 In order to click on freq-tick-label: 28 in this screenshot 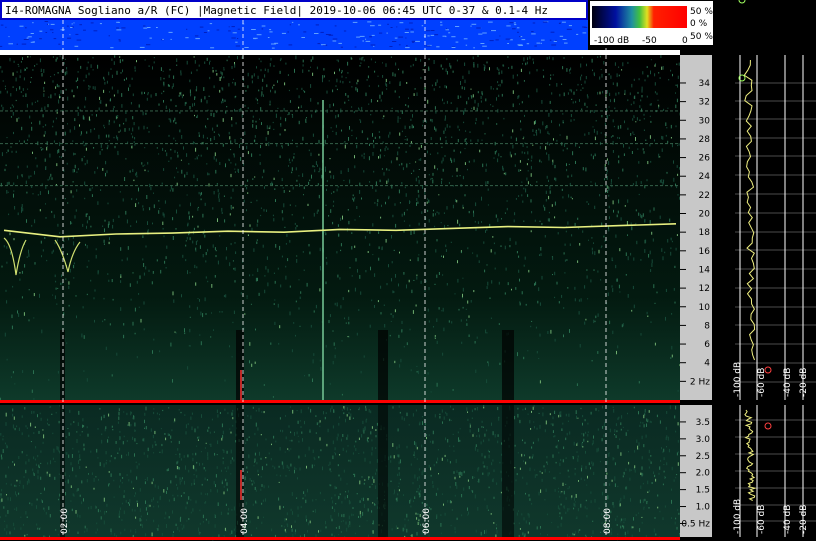, I will do `click(705, 140)`.